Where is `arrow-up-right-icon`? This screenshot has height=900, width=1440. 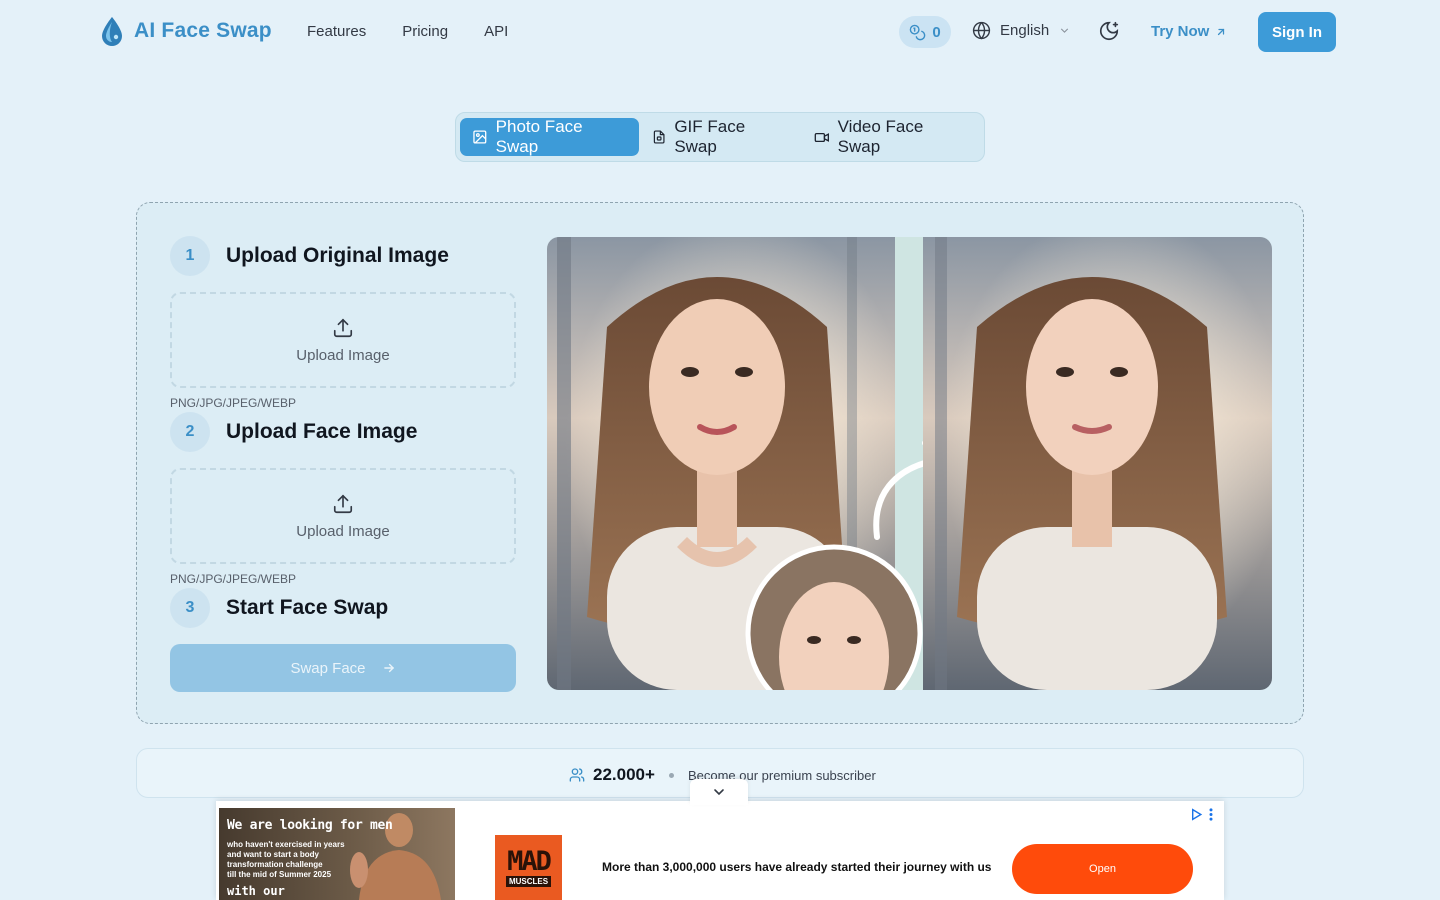 arrow-up-right-icon is located at coordinates (1221, 31).